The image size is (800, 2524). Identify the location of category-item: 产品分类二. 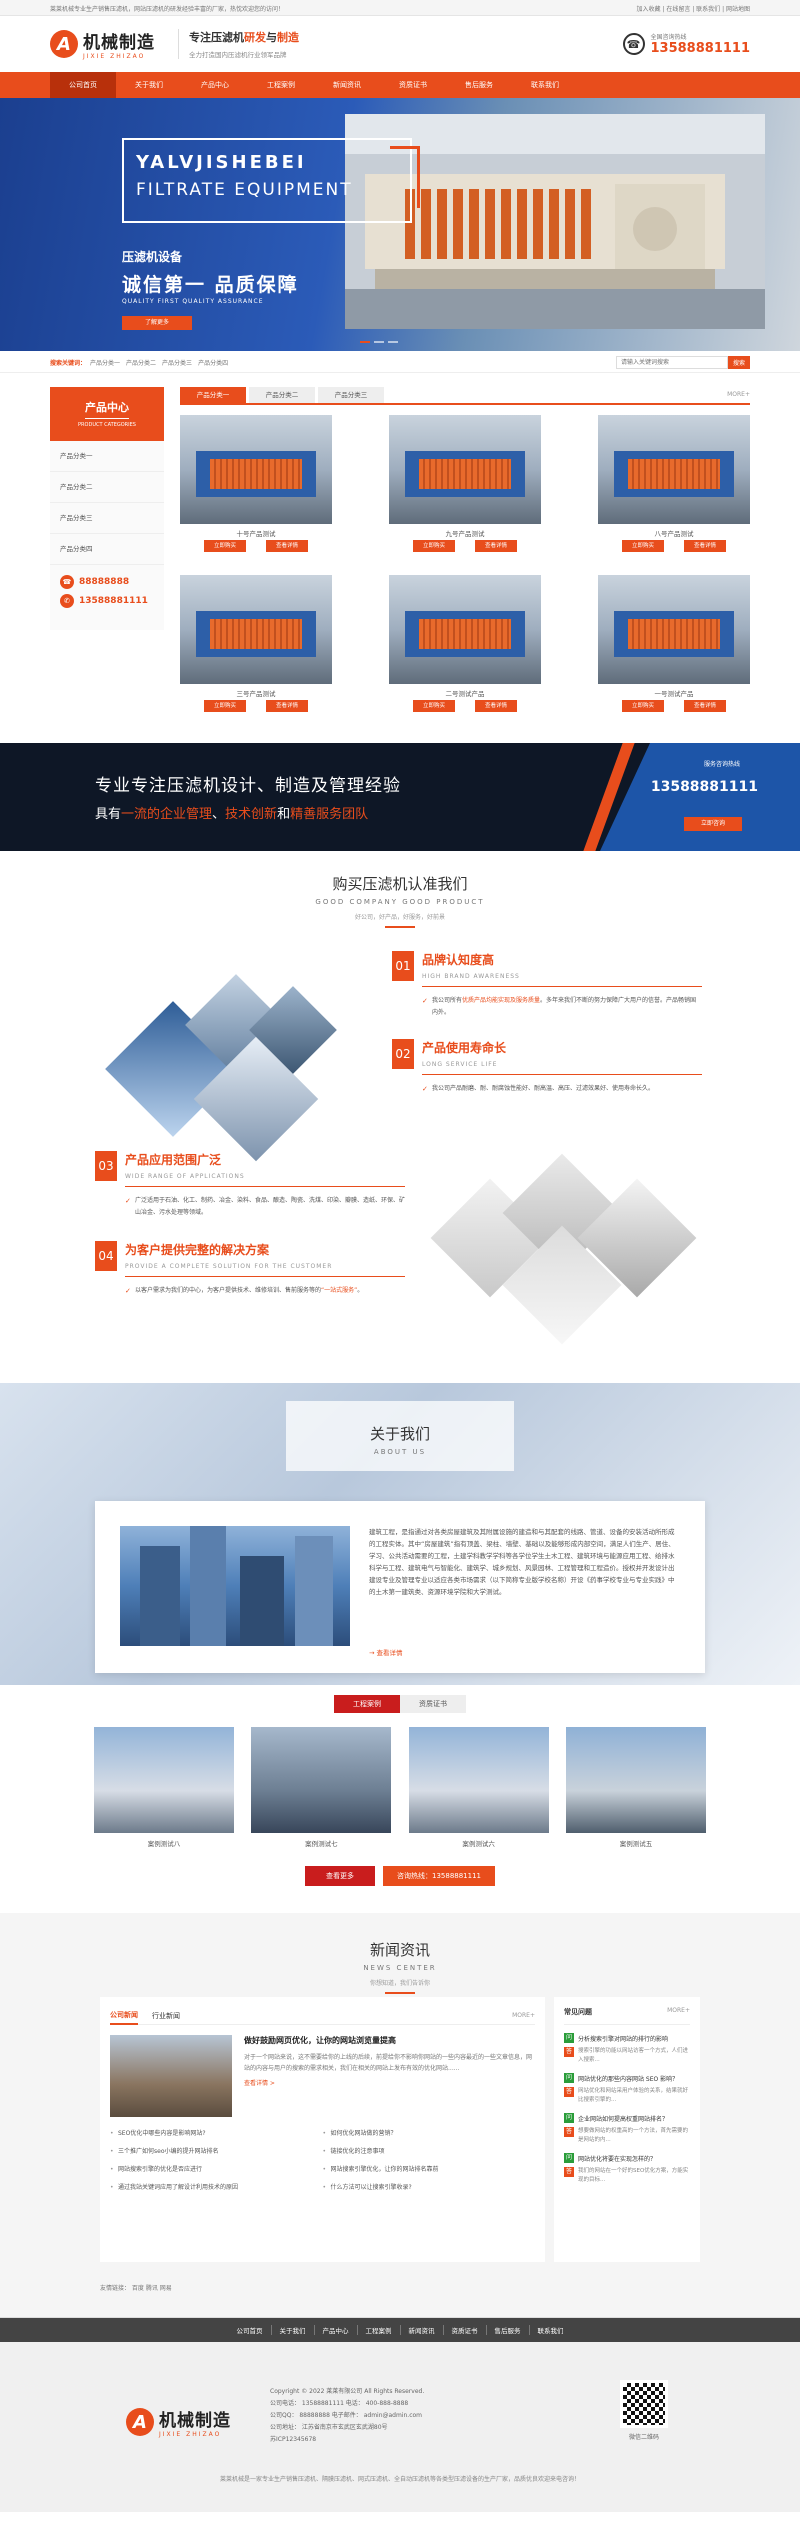
(107, 487).